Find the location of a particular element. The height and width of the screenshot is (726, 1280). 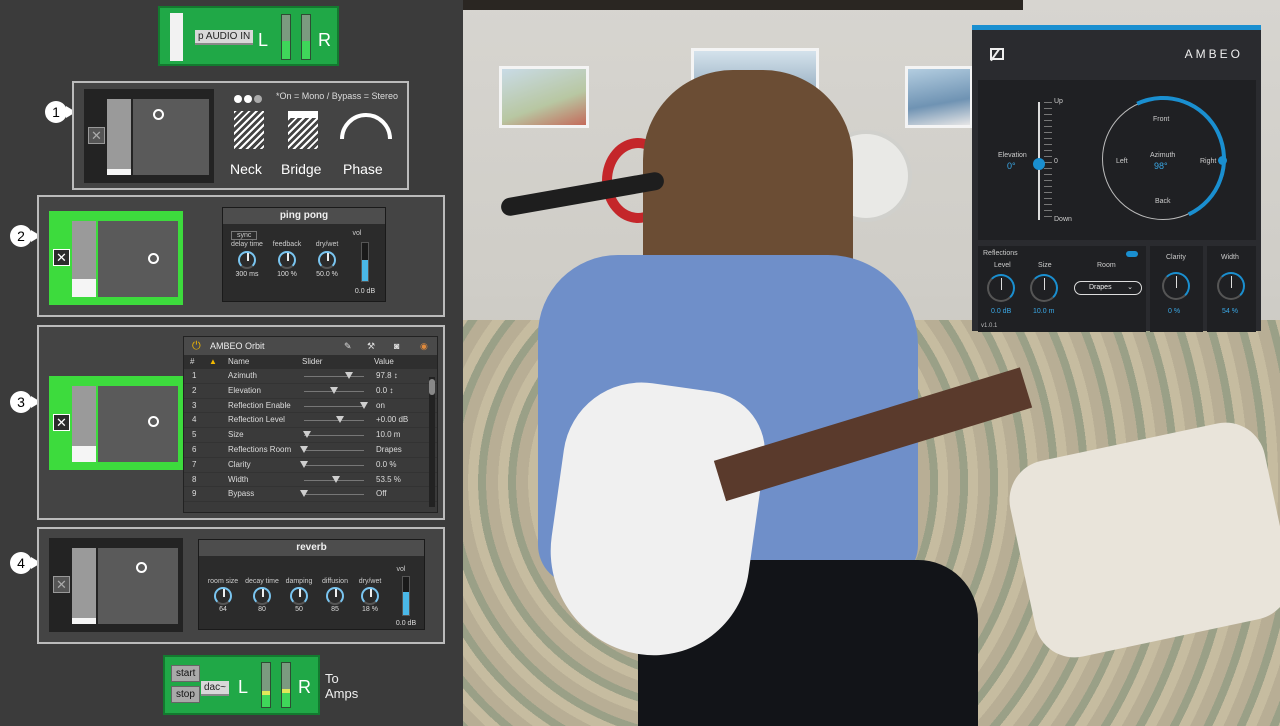

ambeo-brand: AMBEO is located at coordinates (1213, 54).